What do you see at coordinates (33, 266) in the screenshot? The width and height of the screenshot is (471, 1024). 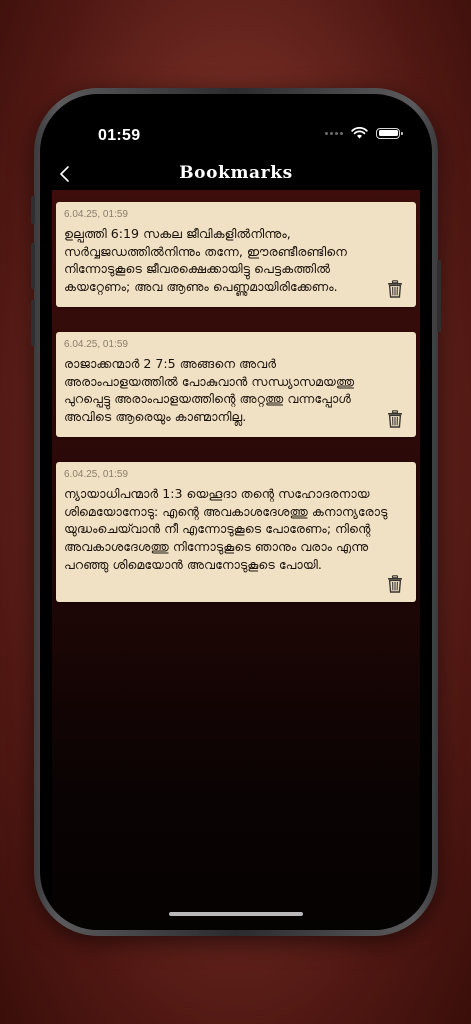 I see `volume-up-button` at bounding box center [33, 266].